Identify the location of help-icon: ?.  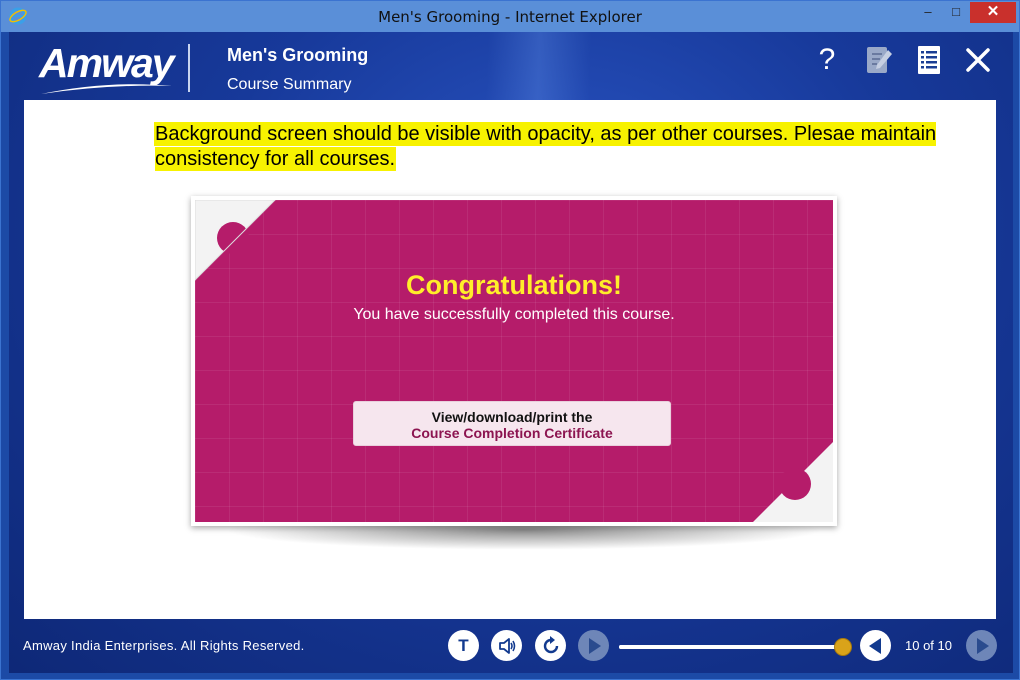
(827, 59).